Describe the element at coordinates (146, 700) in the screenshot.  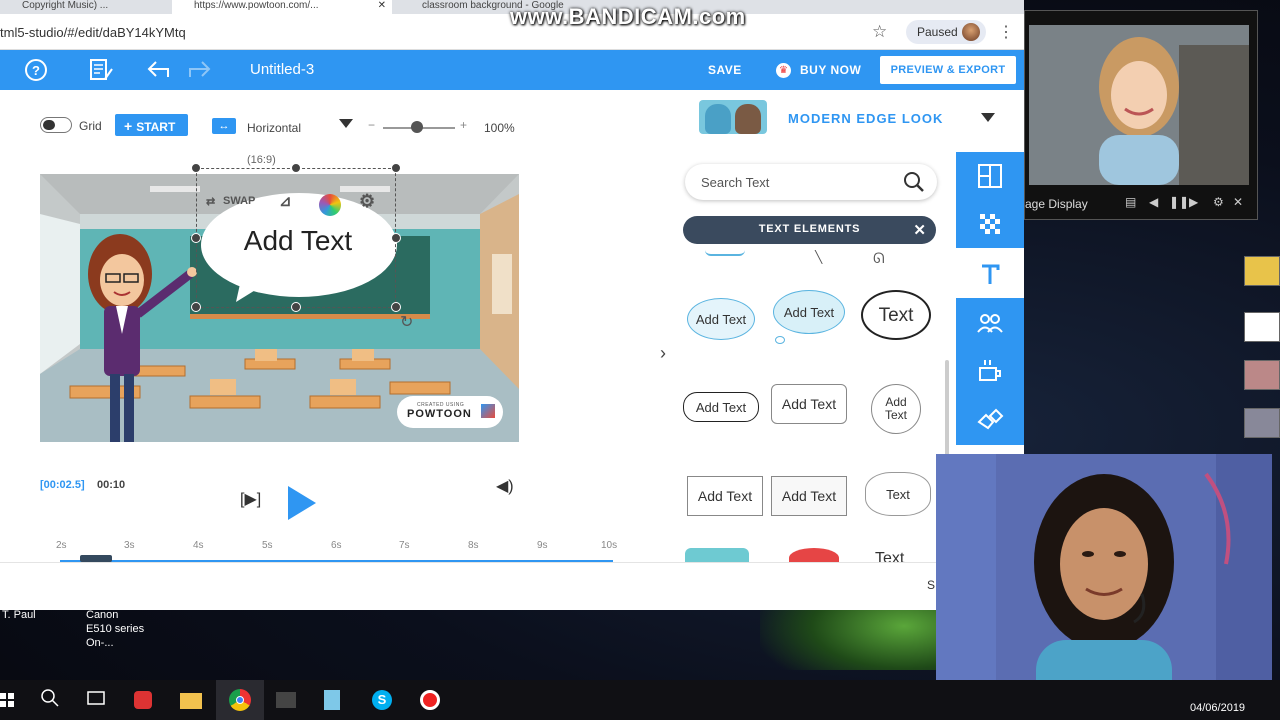
I see `app-icon-red` at that location.